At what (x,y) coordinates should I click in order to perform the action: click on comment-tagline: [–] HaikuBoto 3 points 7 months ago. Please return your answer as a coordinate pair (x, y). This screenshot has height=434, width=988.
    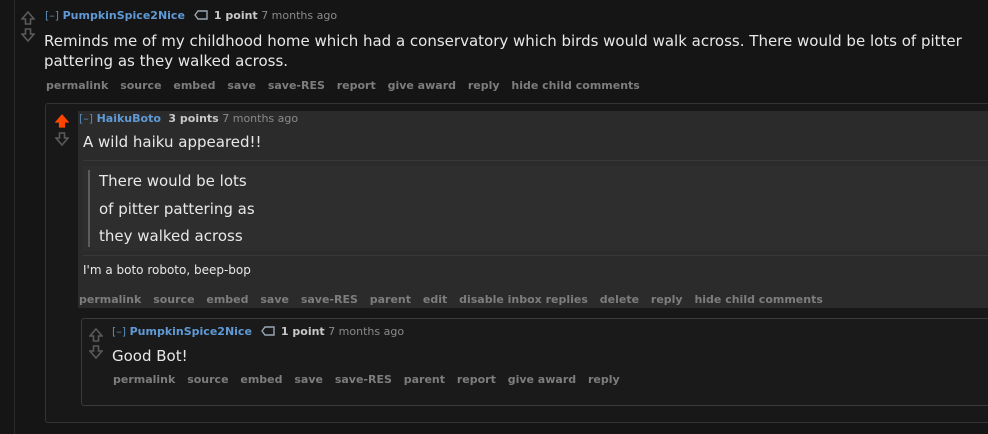
    Looking at the image, I should click on (188, 118).